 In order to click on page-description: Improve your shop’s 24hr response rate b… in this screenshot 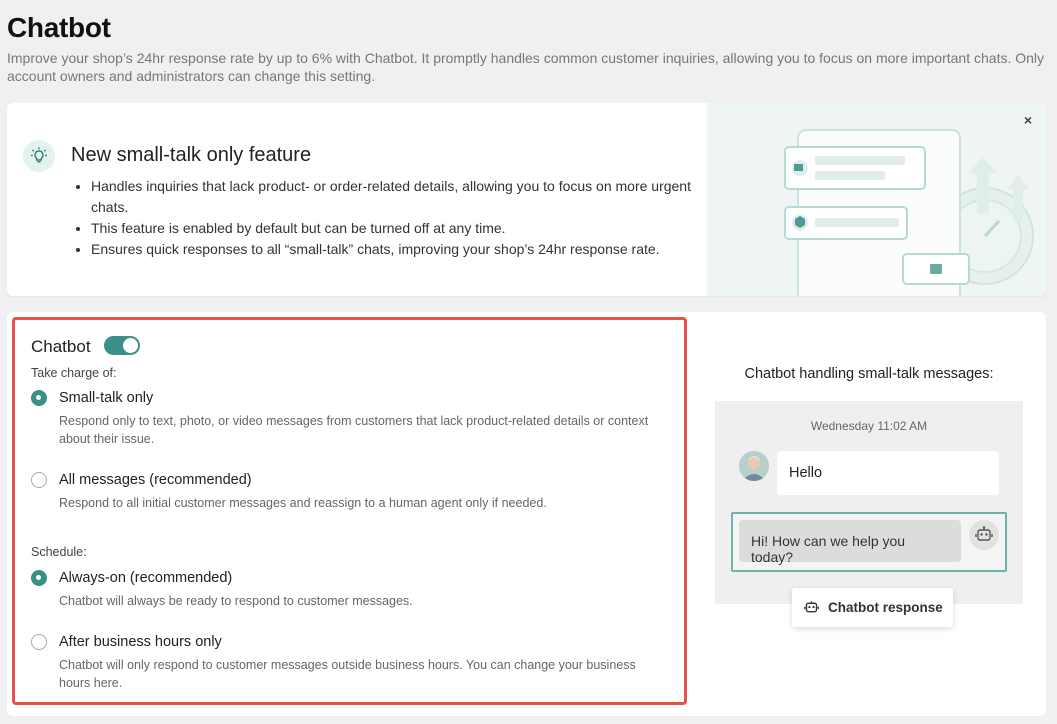, I will do `click(526, 67)`.